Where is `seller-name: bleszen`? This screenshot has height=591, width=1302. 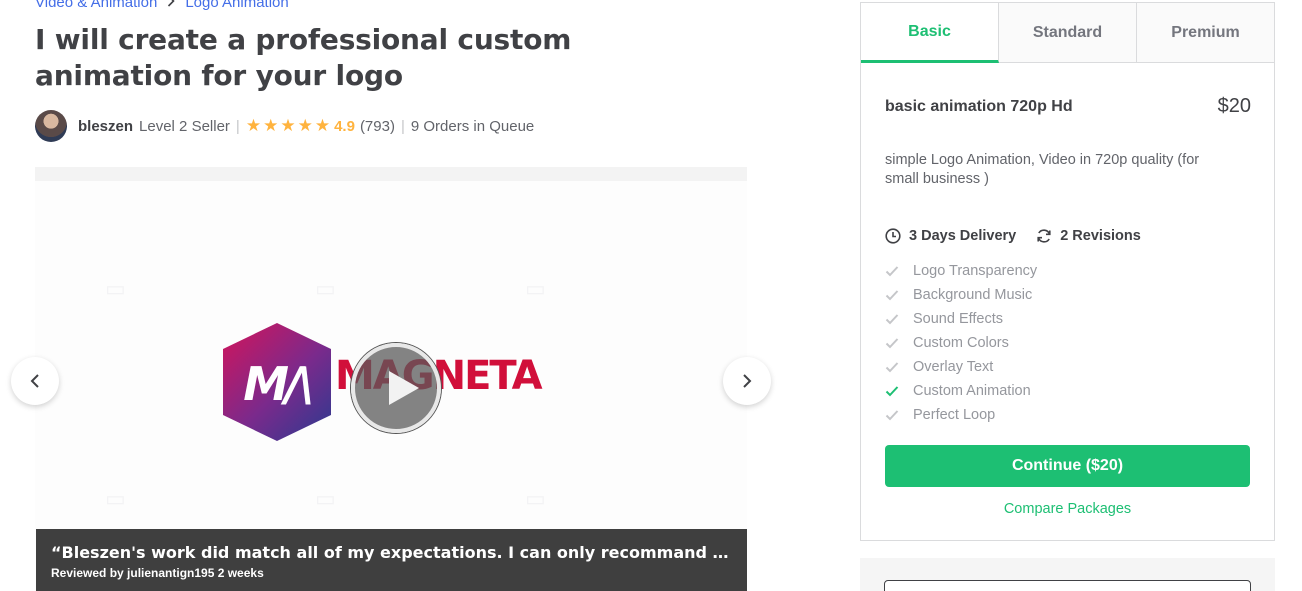 seller-name: bleszen is located at coordinates (105, 126).